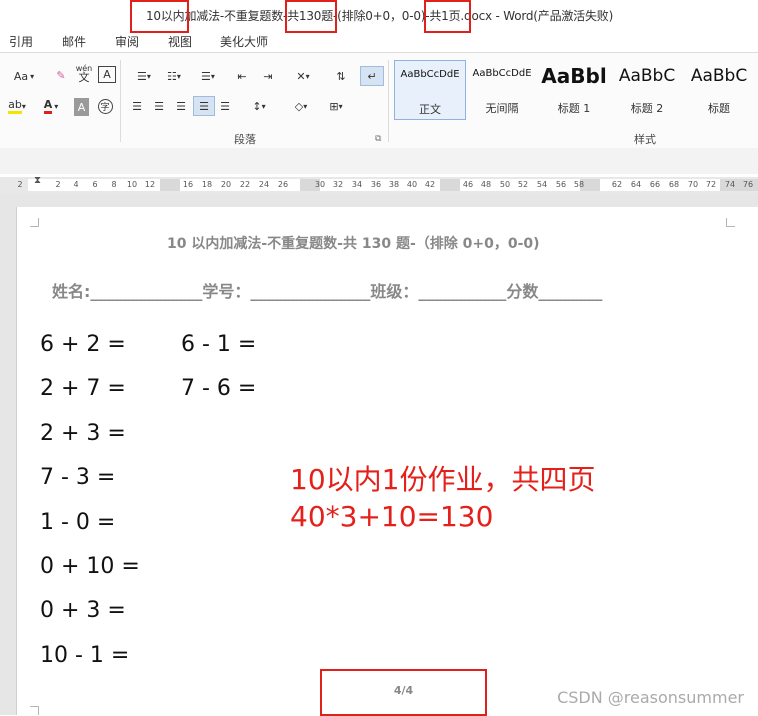 The height and width of the screenshot is (716, 758). I want to click on ruler-tick: 50, so click(505, 184).